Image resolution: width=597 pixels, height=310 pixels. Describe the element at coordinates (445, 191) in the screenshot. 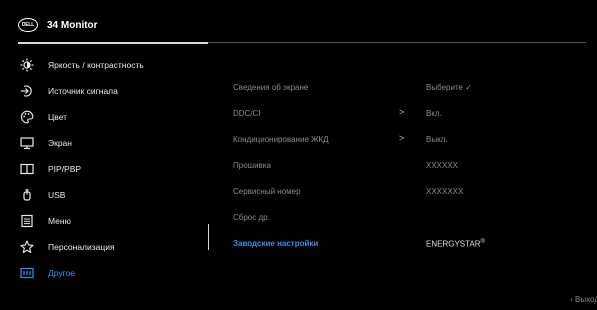

I see `setting-value: XXXXXXX` at that location.